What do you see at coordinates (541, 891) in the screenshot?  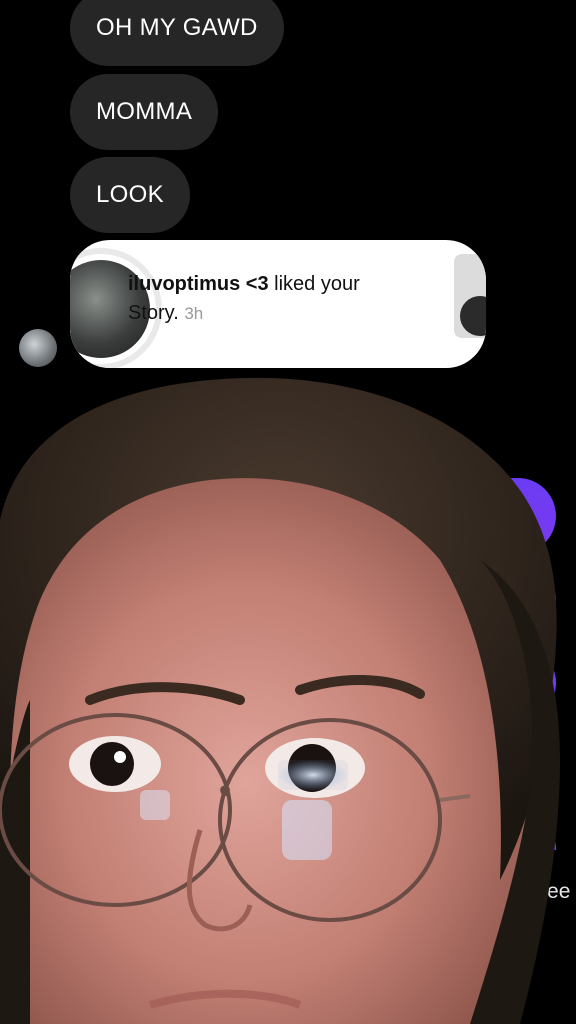 I see `partial-caption: ed fee` at bounding box center [541, 891].